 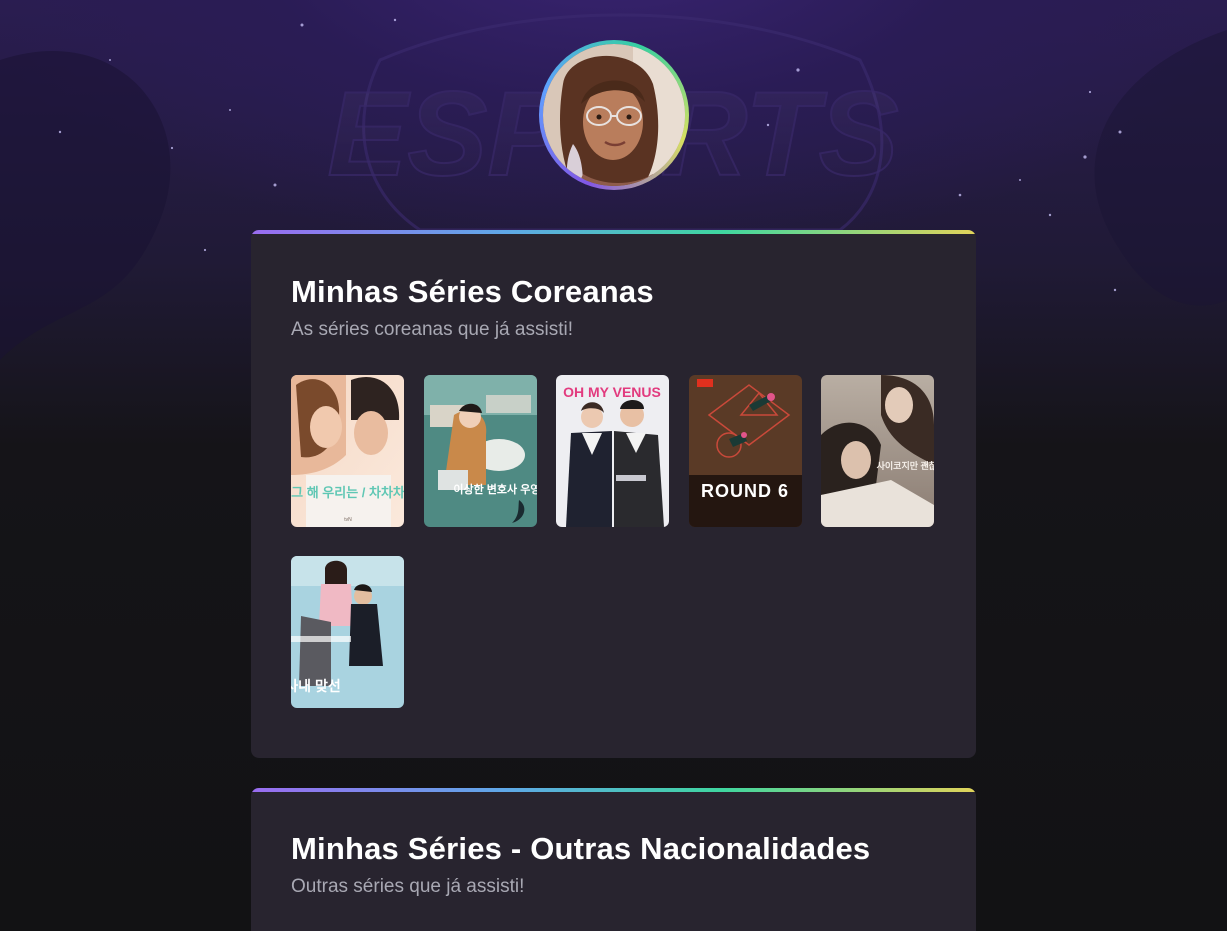 I want to click on section-title: Minhas Séries - Outras Nacionalidades, so click(x=581, y=848).